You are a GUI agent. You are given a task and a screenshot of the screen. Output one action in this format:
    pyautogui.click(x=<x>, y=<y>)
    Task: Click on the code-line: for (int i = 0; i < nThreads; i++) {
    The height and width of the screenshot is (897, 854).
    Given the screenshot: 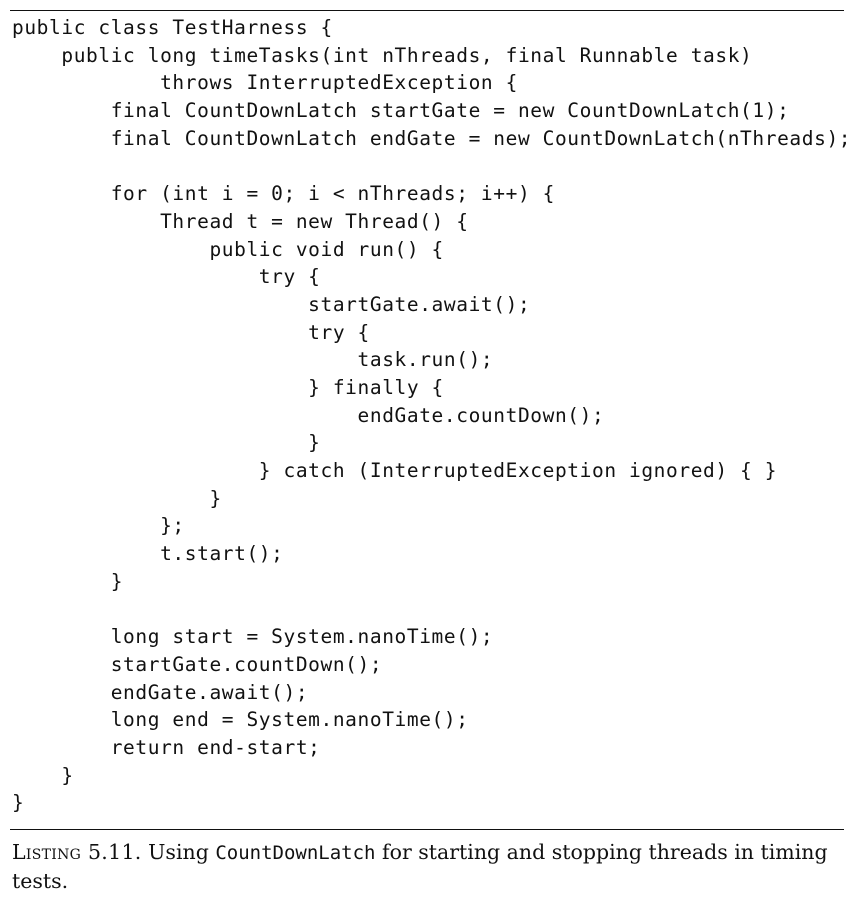 What is the action you would take?
    pyautogui.click(x=283, y=194)
    